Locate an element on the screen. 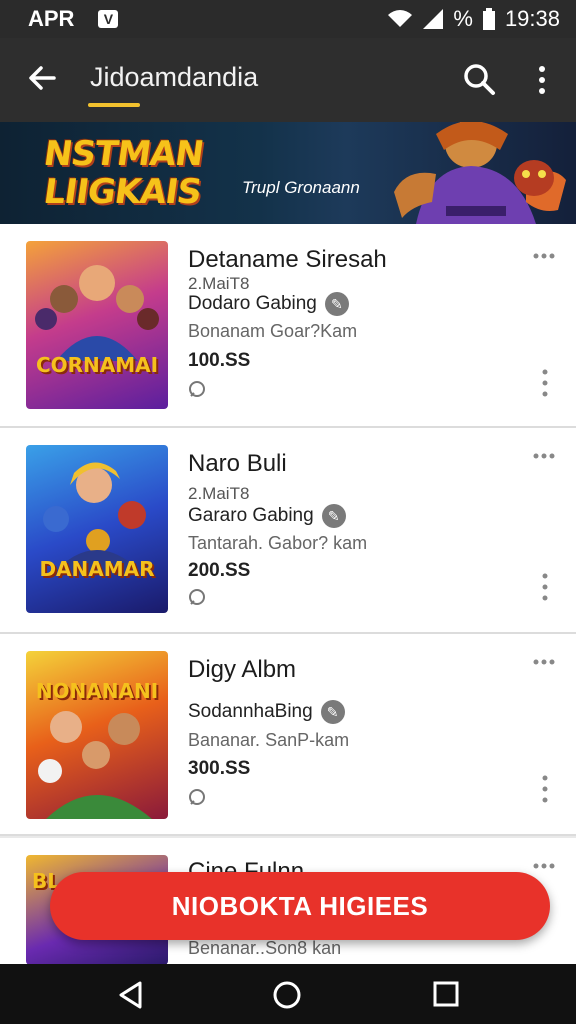  item-title: Naro Buli is located at coordinates (237, 464).